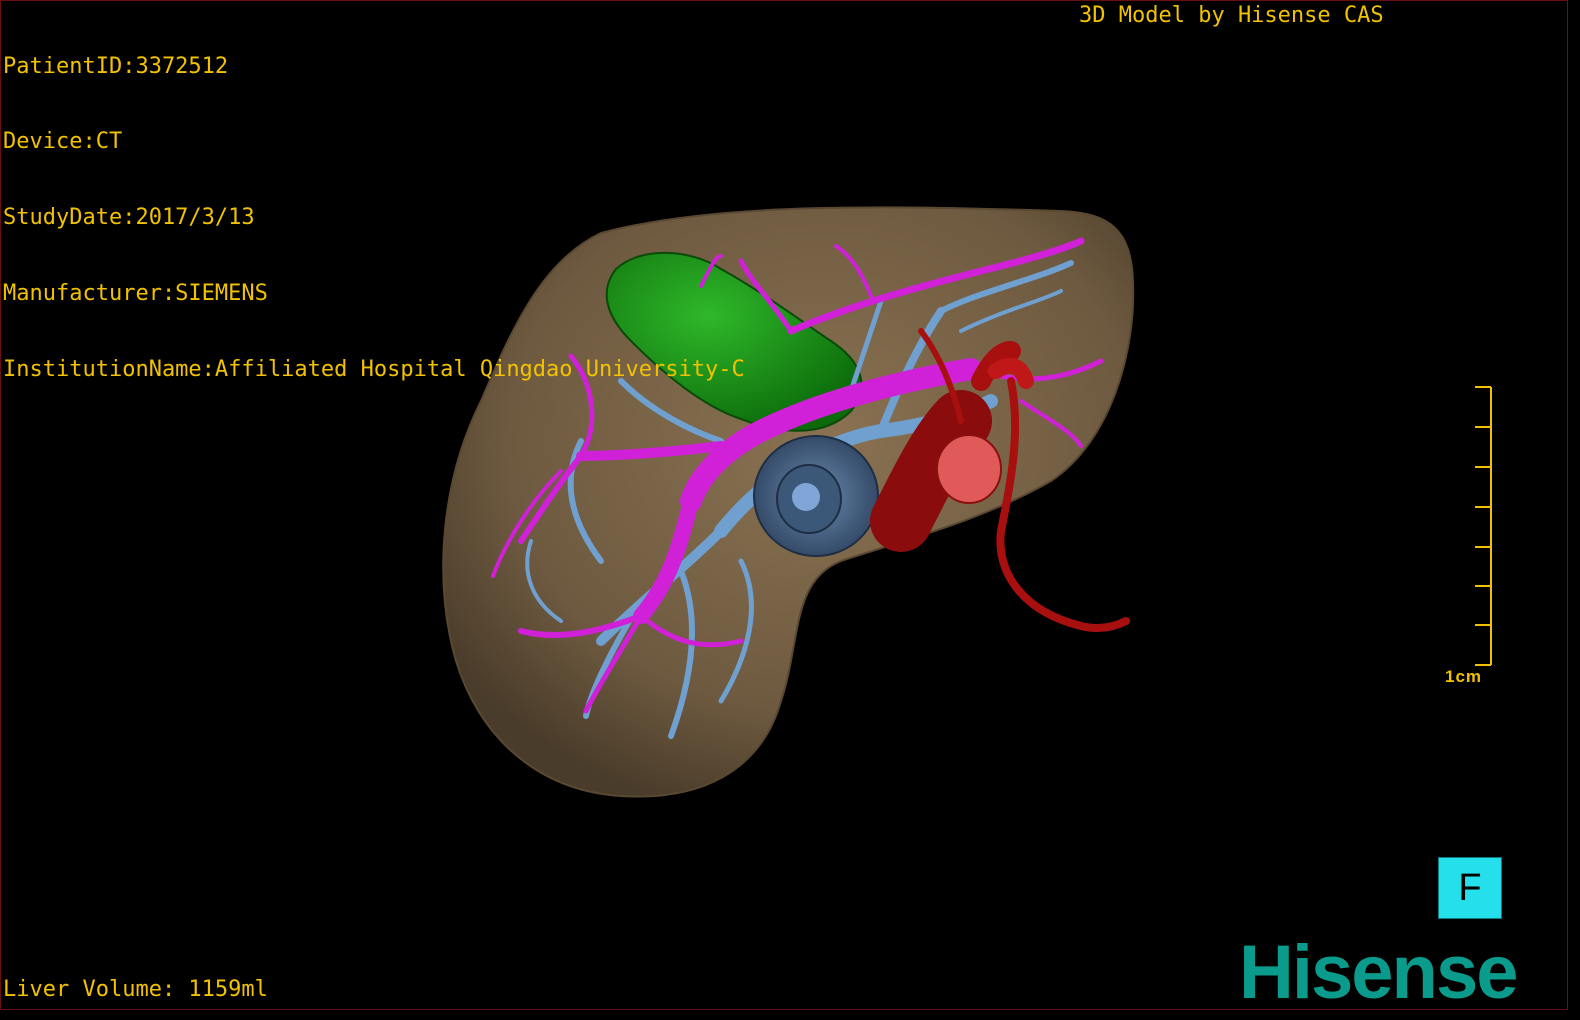 This screenshot has height=1020, width=1580. What do you see at coordinates (1464, 676) in the screenshot?
I see `scale-bar-label: 1cm` at bounding box center [1464, 676].